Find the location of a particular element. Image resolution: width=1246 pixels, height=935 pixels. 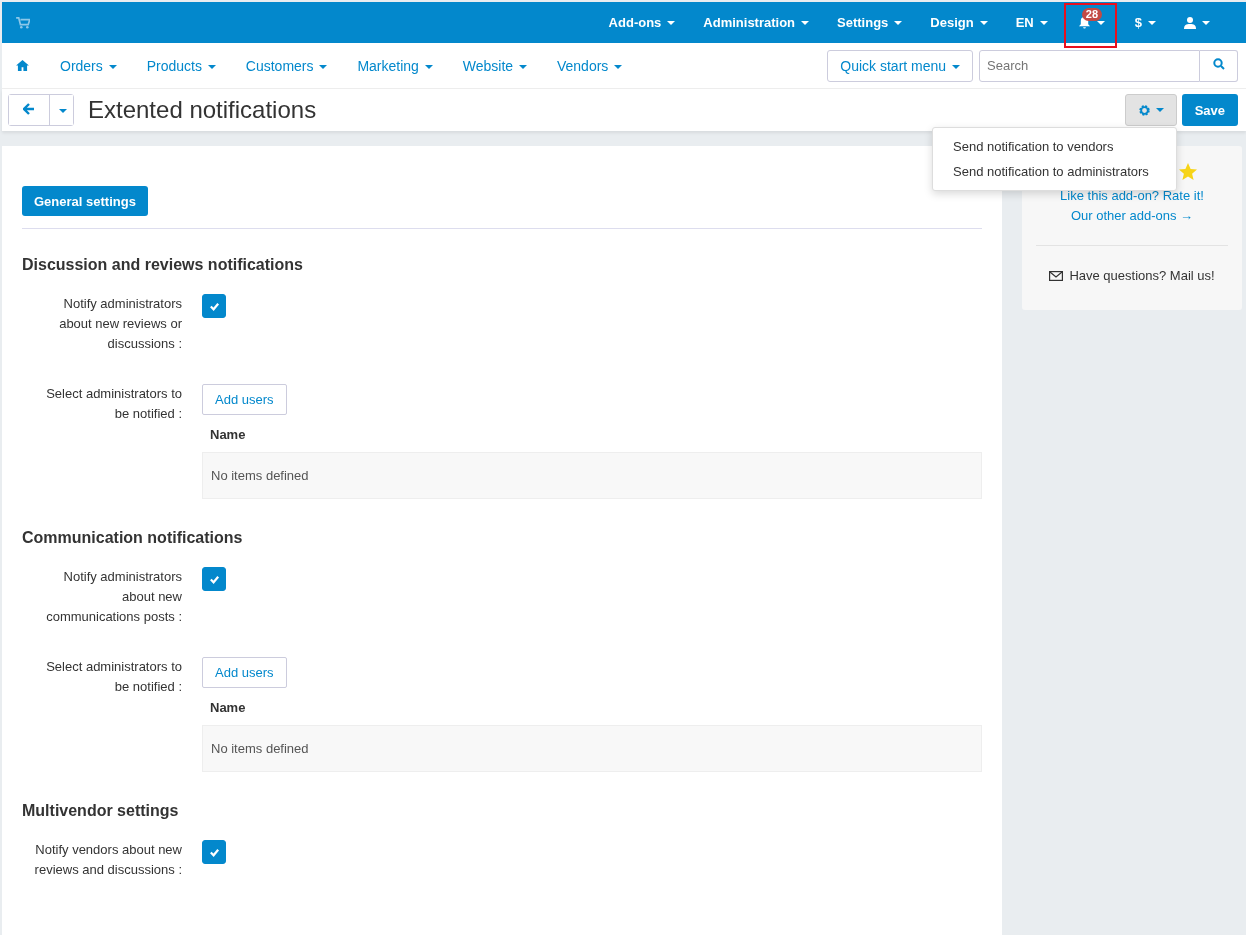

nav-menu-item: Products is located at coordinates (181, 65).